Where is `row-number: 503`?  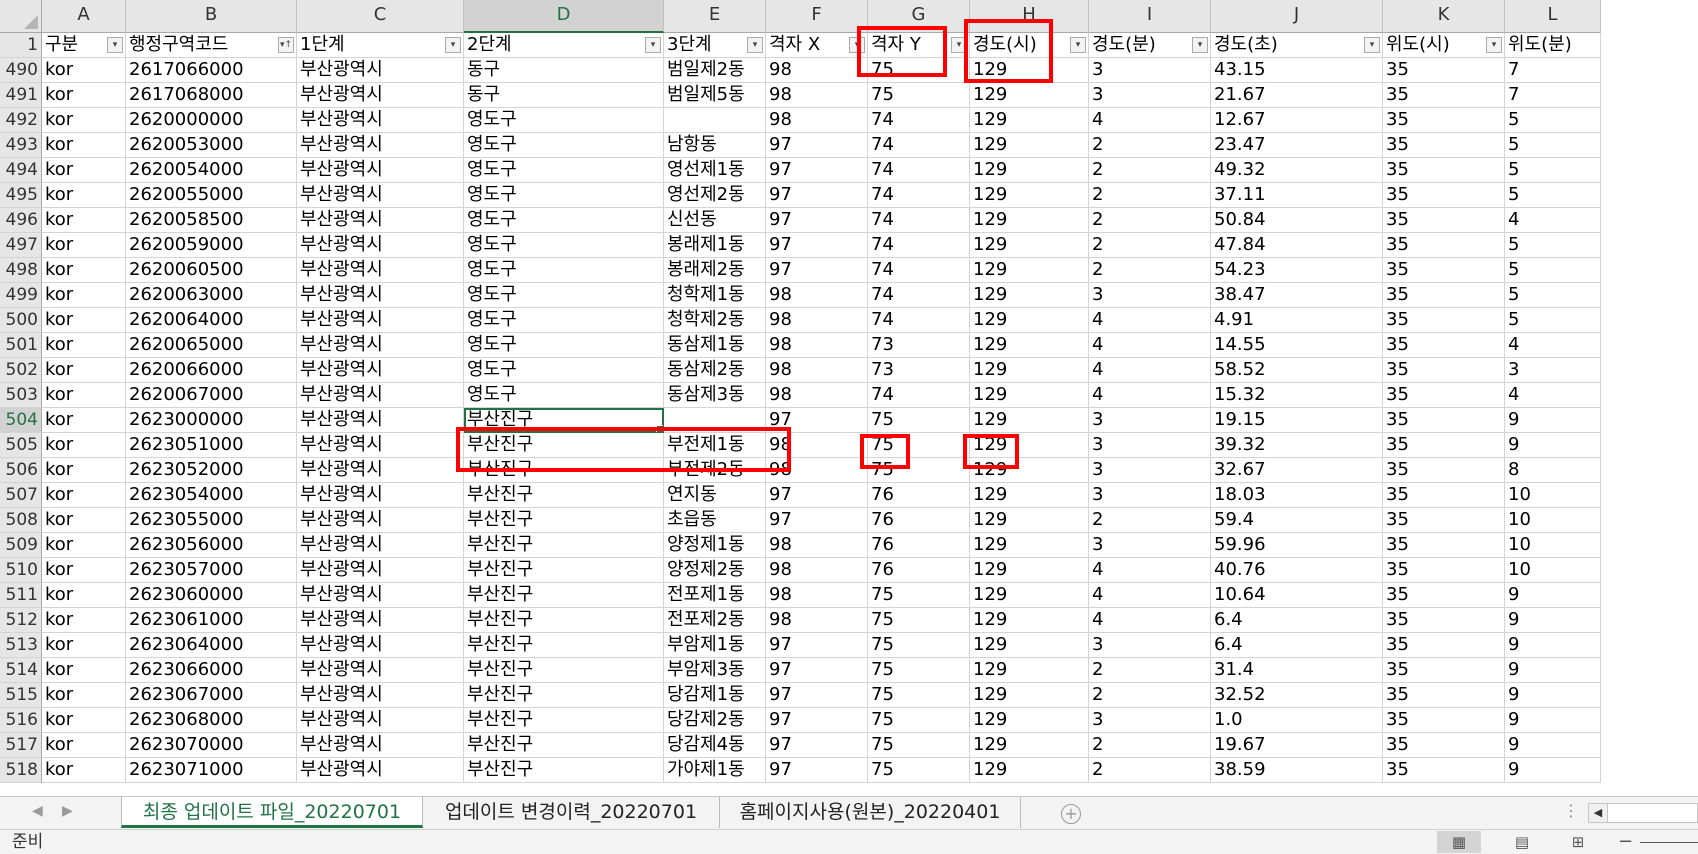 row-number: 503 is located at coordinates (21, 395).